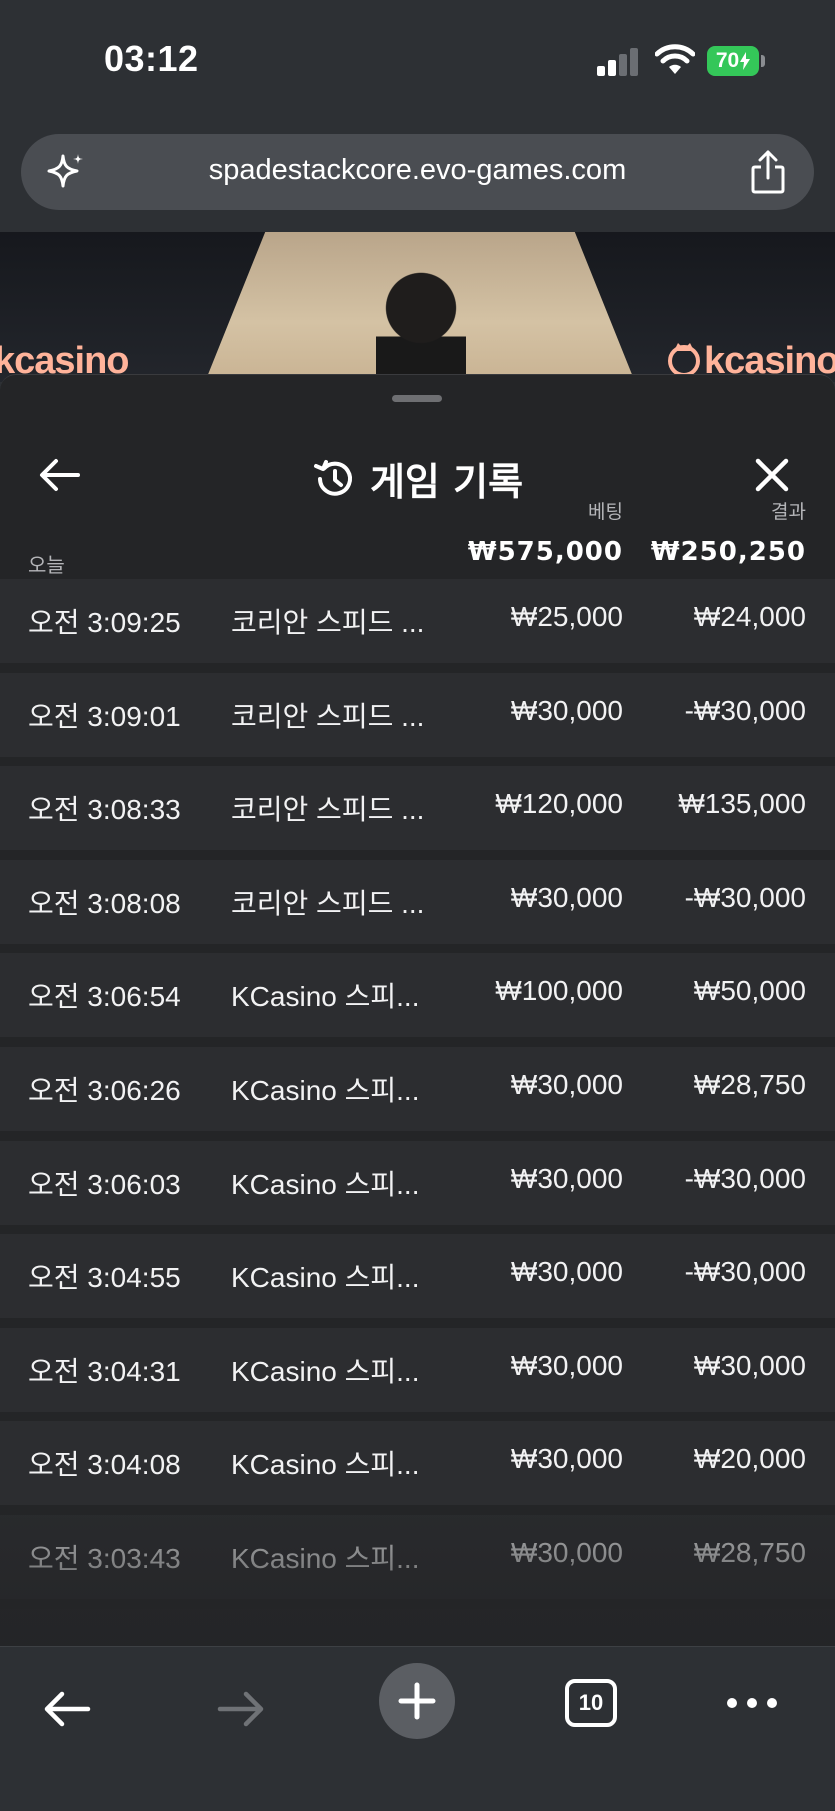 The image size is (835, 1811). I want to click on charging-bolt-icon, so click(745, 61).